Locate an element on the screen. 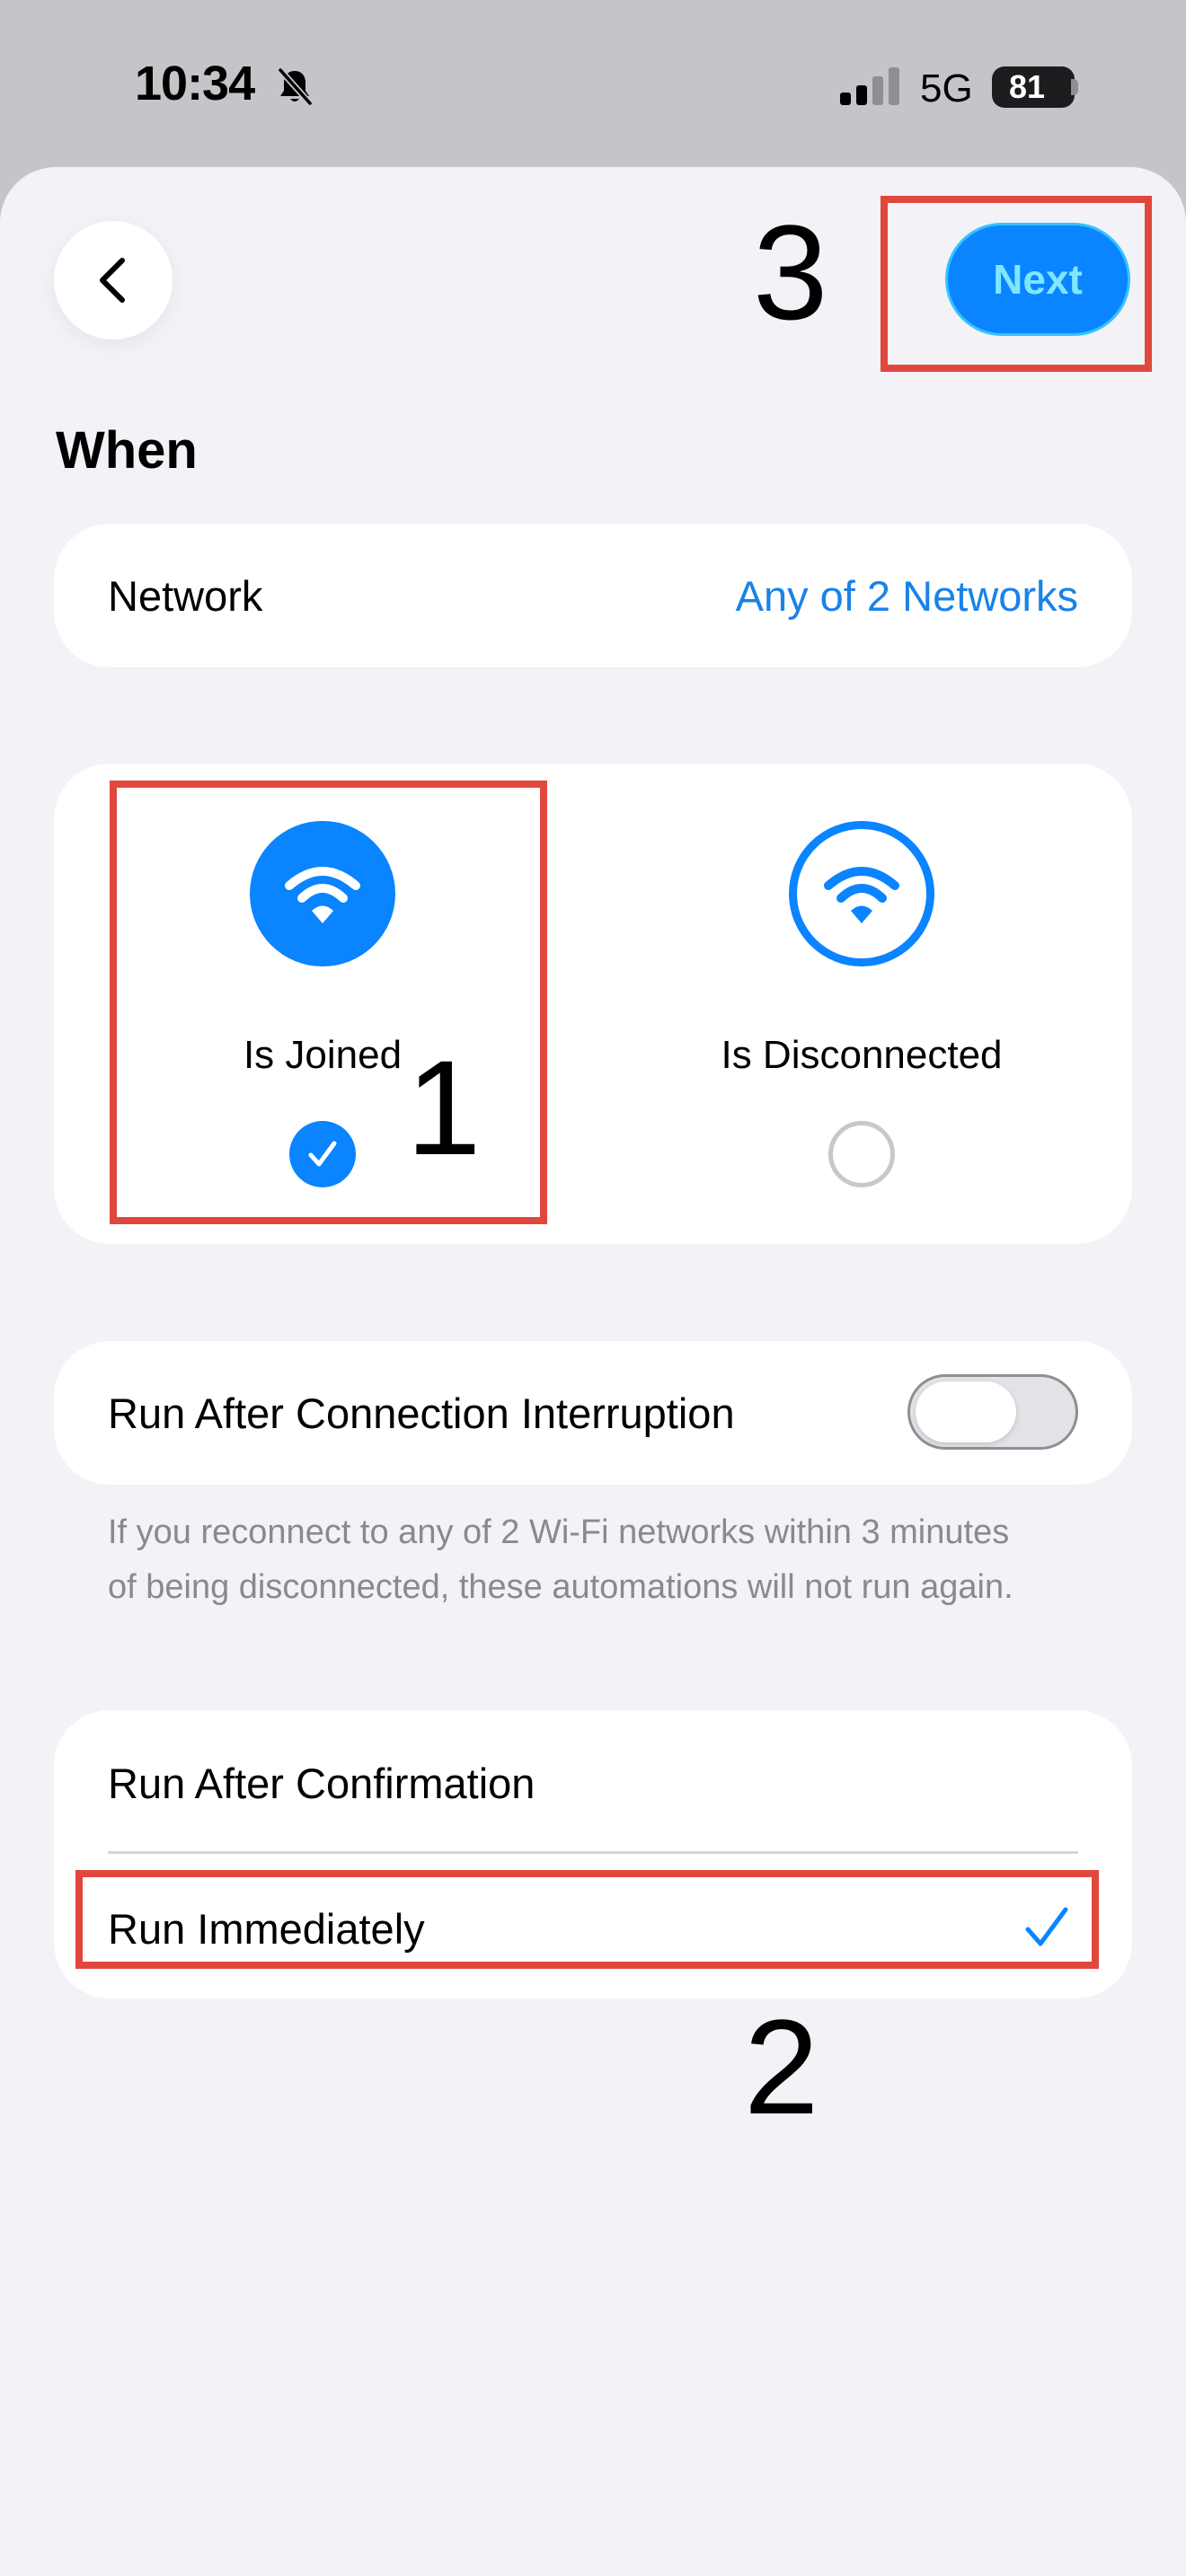  annotation-step-1: 1 is located at coordinates (444, 1107).